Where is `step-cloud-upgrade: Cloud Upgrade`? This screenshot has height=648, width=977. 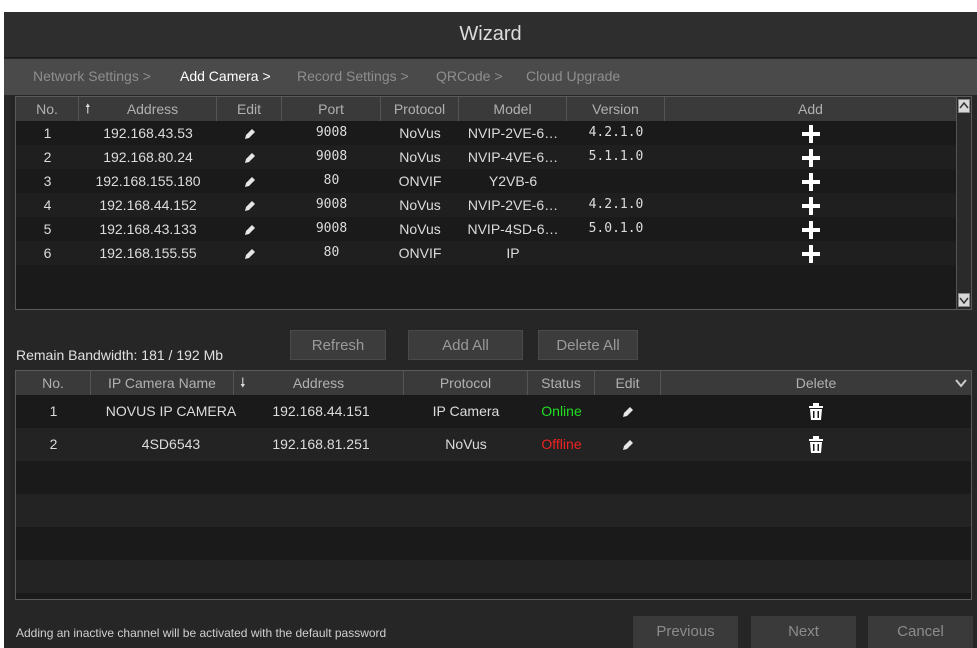
step-cloud-upgrade: Cloud Upgrade is located at coordinates (573, 76).